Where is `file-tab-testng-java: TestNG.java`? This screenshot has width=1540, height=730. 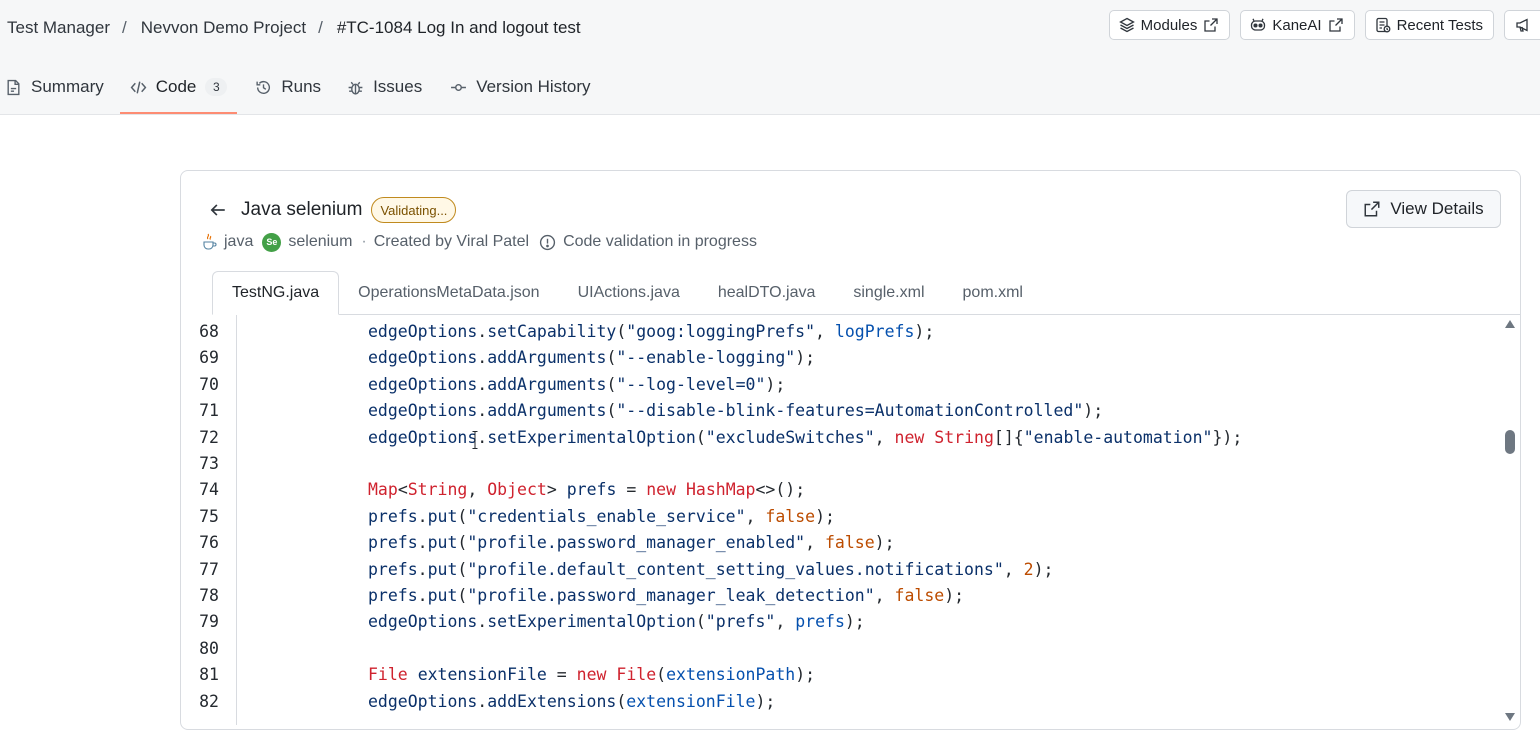
file-tab-testng-java: TestNG.java is located at coordinates (276, 293).